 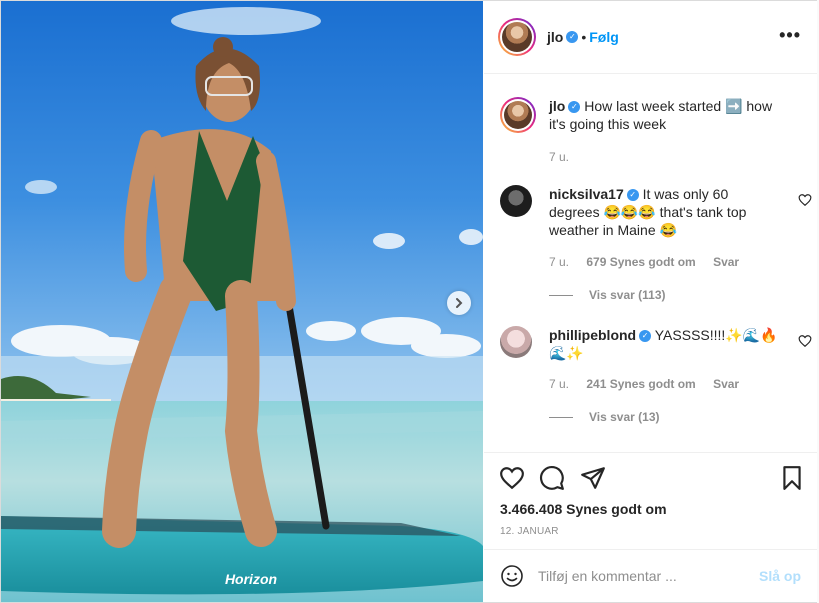 What do you see at coordinates (251, 579) in the screenshot?
I see `board-logo: Horizon` at bounding box center [251, 579].